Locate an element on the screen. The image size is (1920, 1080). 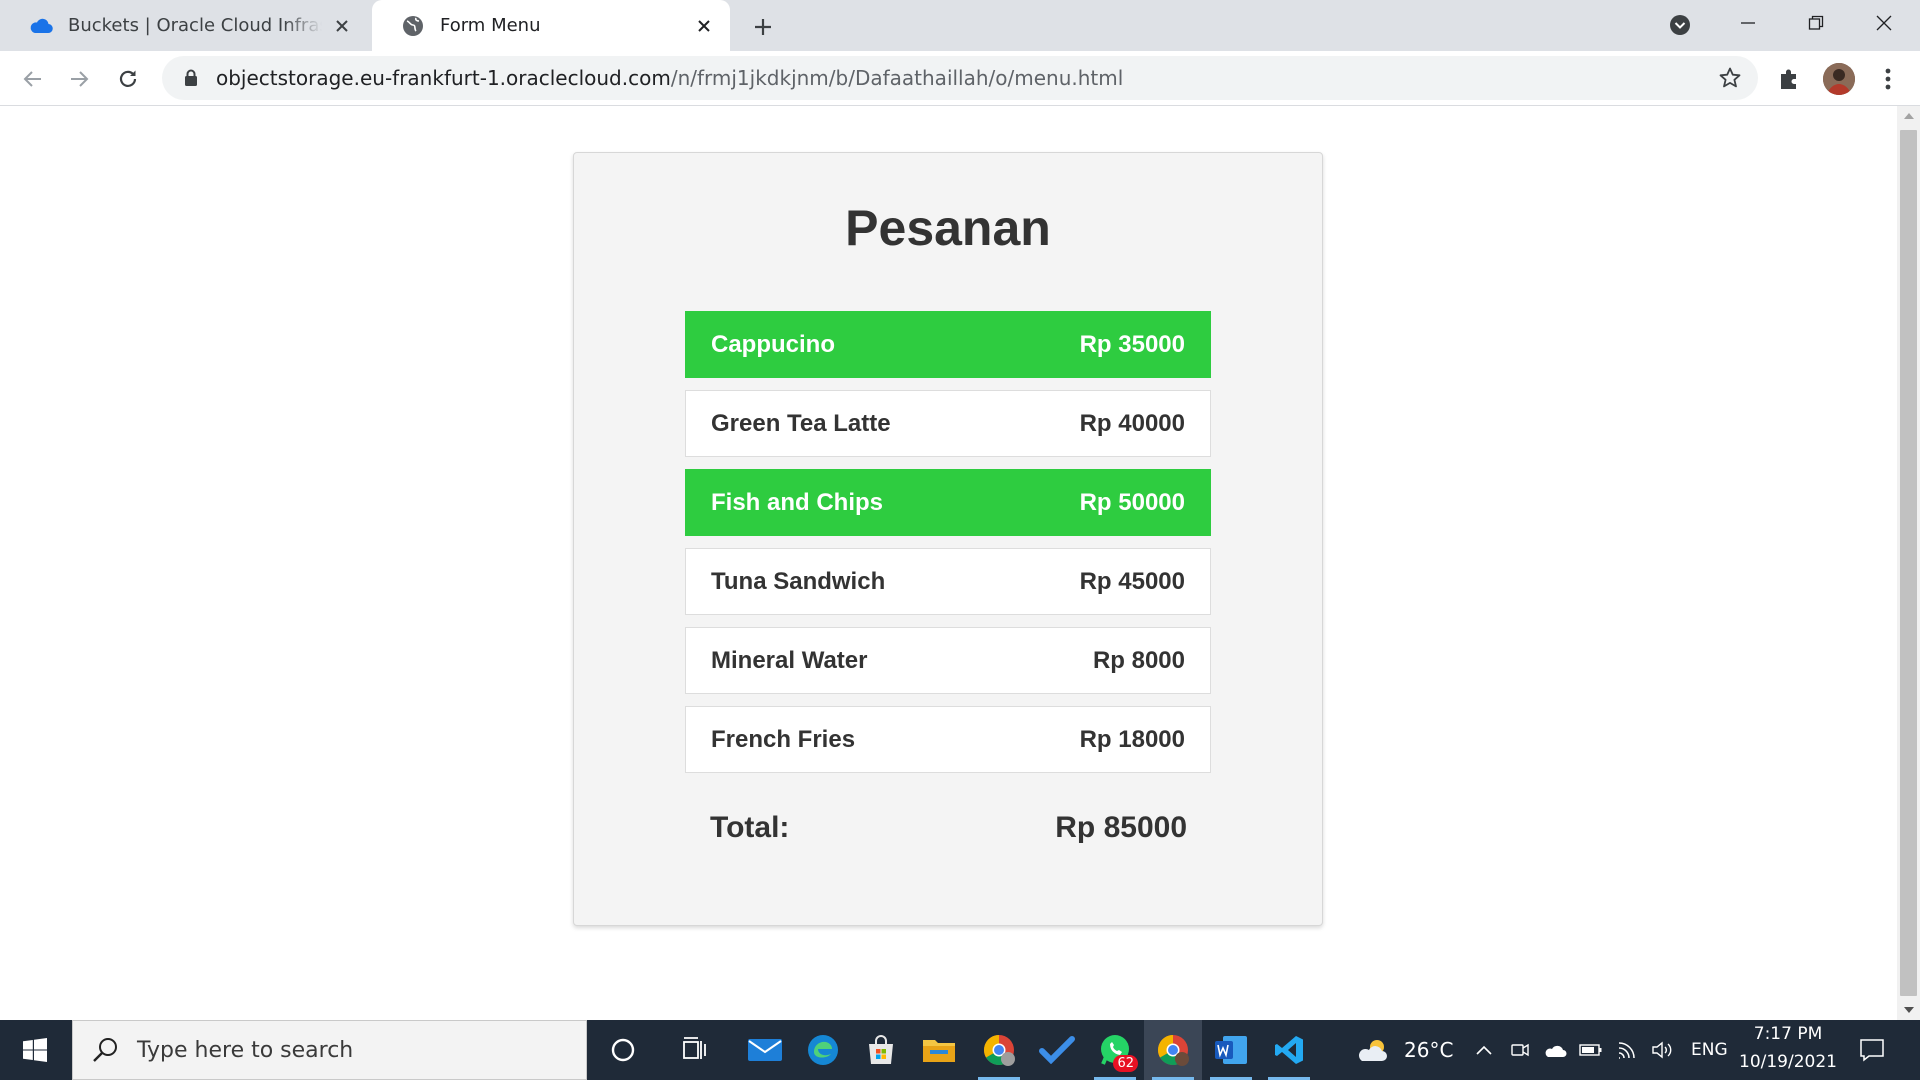
taskbar-store is located at coordinates (881, 1050).